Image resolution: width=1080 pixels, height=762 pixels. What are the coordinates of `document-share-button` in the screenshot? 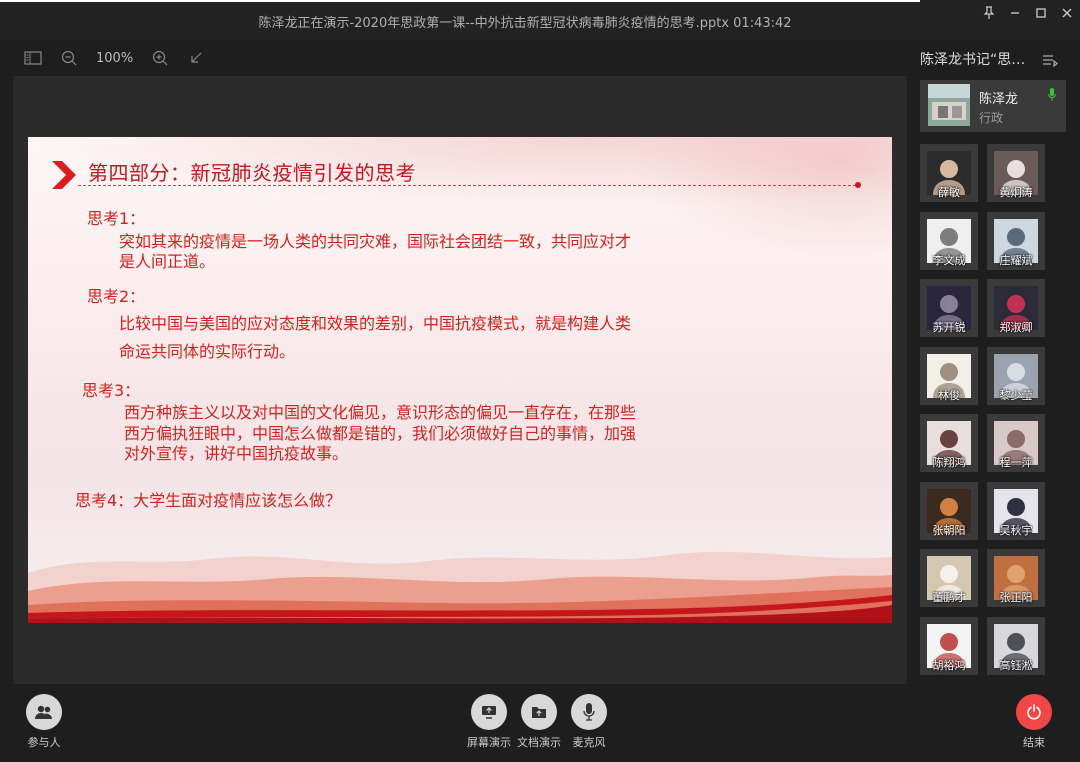 It's located at (539, 712).